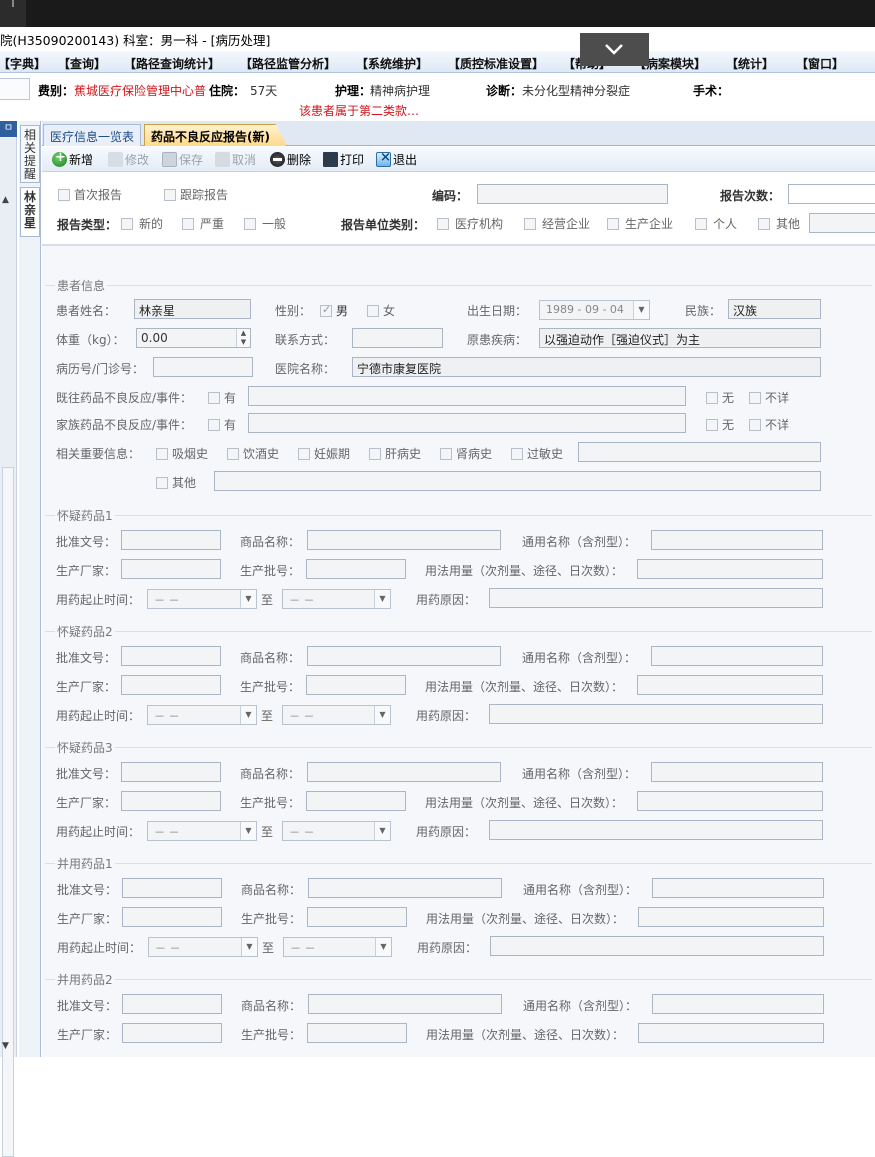 Image resolution: width=875 pixels, height=1157 pixels. Describe the element at coordinates (737, 772) in the screenshot. I see `drug3-generic-input` at that location.